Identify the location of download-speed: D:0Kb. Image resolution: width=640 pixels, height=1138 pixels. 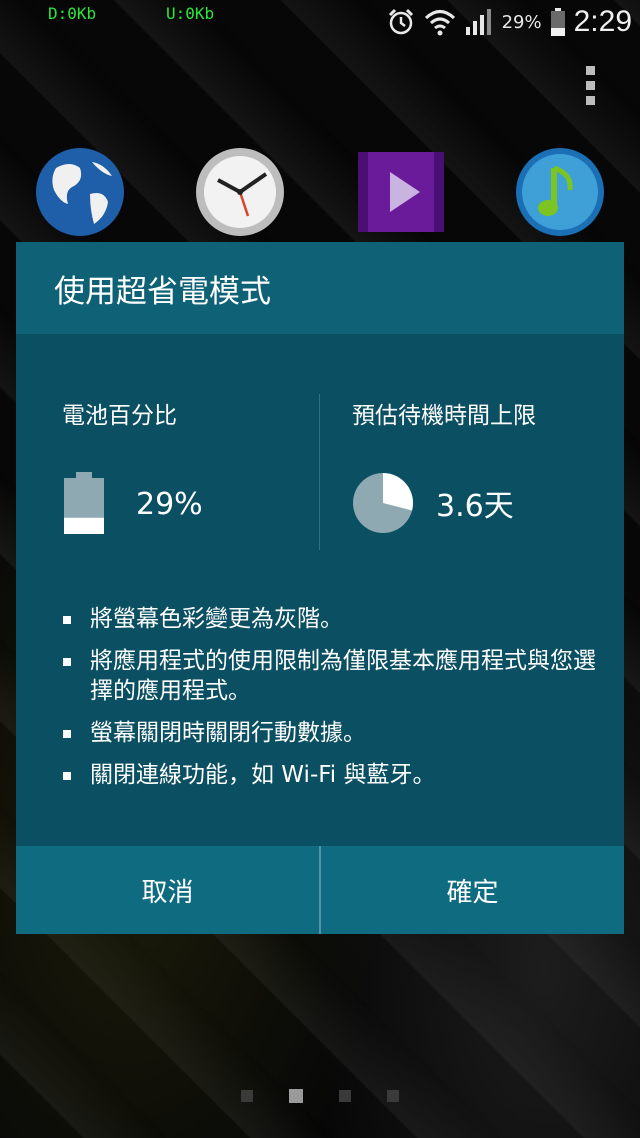
(72, 13).